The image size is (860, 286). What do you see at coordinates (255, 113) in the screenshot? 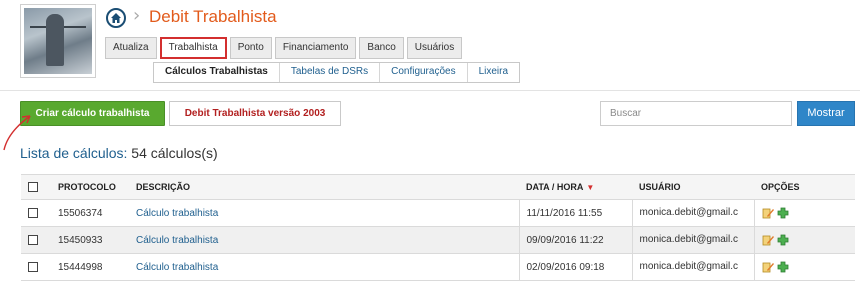
I see `legacy-version-button: Debit Trabalhista versão 2003` at bounding box center [255, 113].